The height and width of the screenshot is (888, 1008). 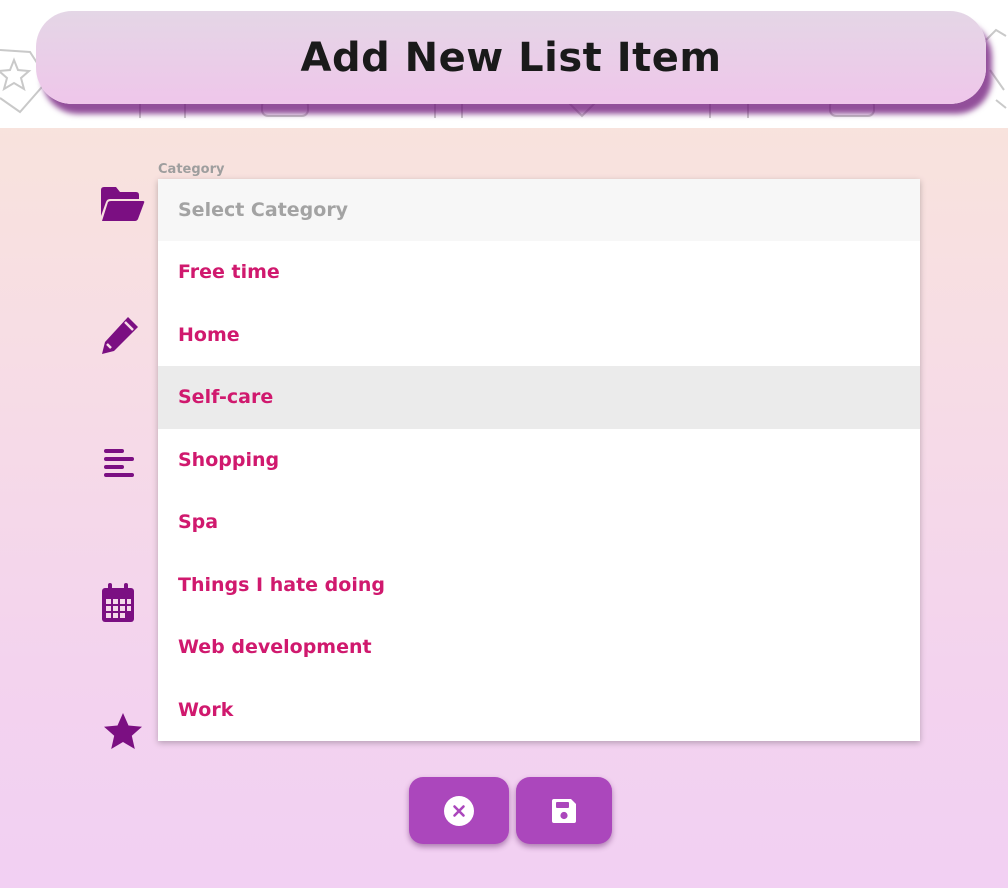 What do you see at coordinates (539, 335) in the screenshot?
I see `category-option-home: Home` at bounding box center [539, 335].